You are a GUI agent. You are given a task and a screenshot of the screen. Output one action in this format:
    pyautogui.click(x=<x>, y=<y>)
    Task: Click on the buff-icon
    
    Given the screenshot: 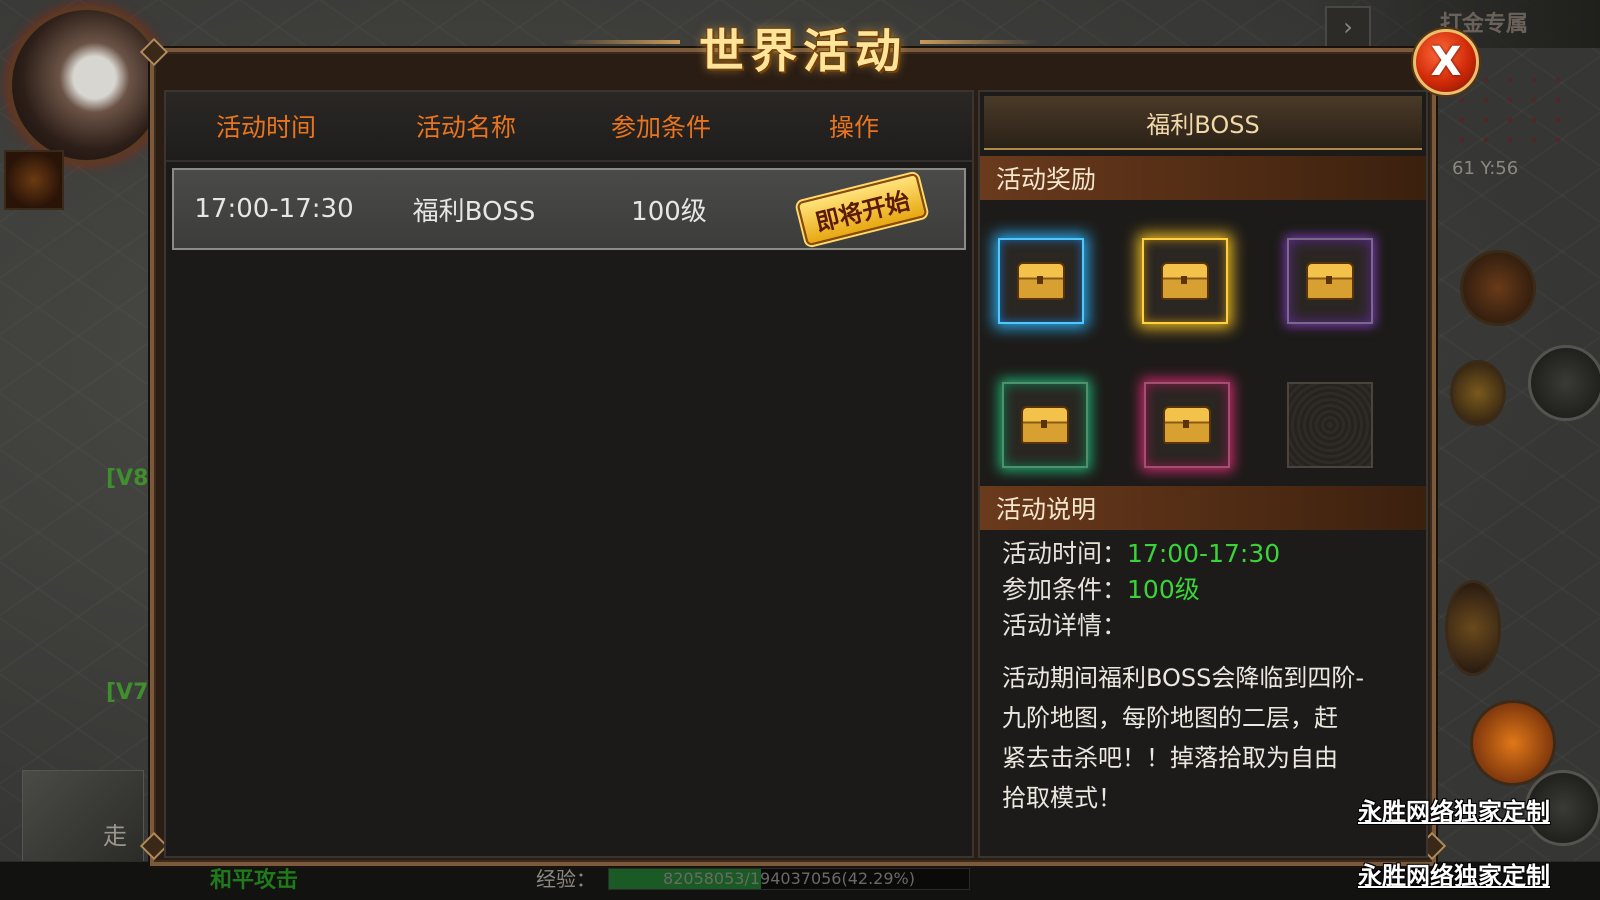 What is the action you would take?
    pyautogui.click(x=34, y=180)
    